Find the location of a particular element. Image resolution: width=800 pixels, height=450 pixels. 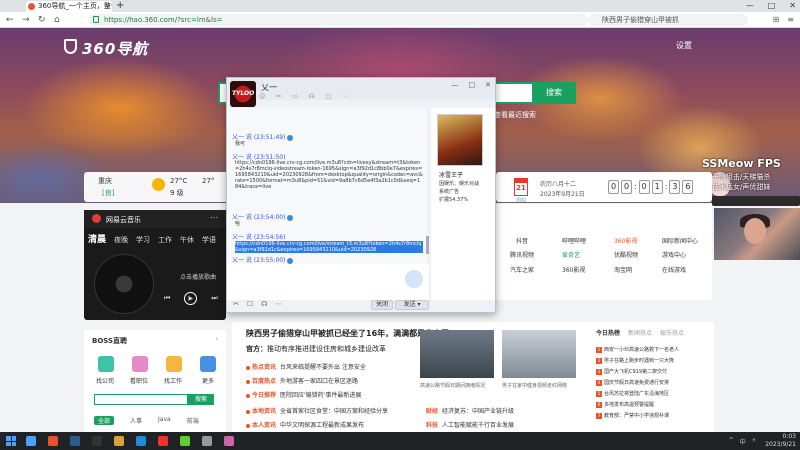

chat-input is located at coordinates (328, 282).